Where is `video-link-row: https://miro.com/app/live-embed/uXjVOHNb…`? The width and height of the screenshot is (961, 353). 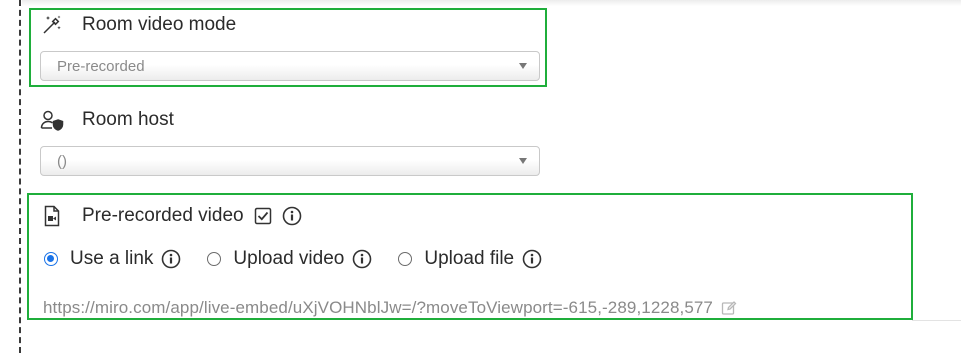 video-link-row: https://miro.com/app/live-embed/uXjVOHNb… is located at coordinates (390, 308).